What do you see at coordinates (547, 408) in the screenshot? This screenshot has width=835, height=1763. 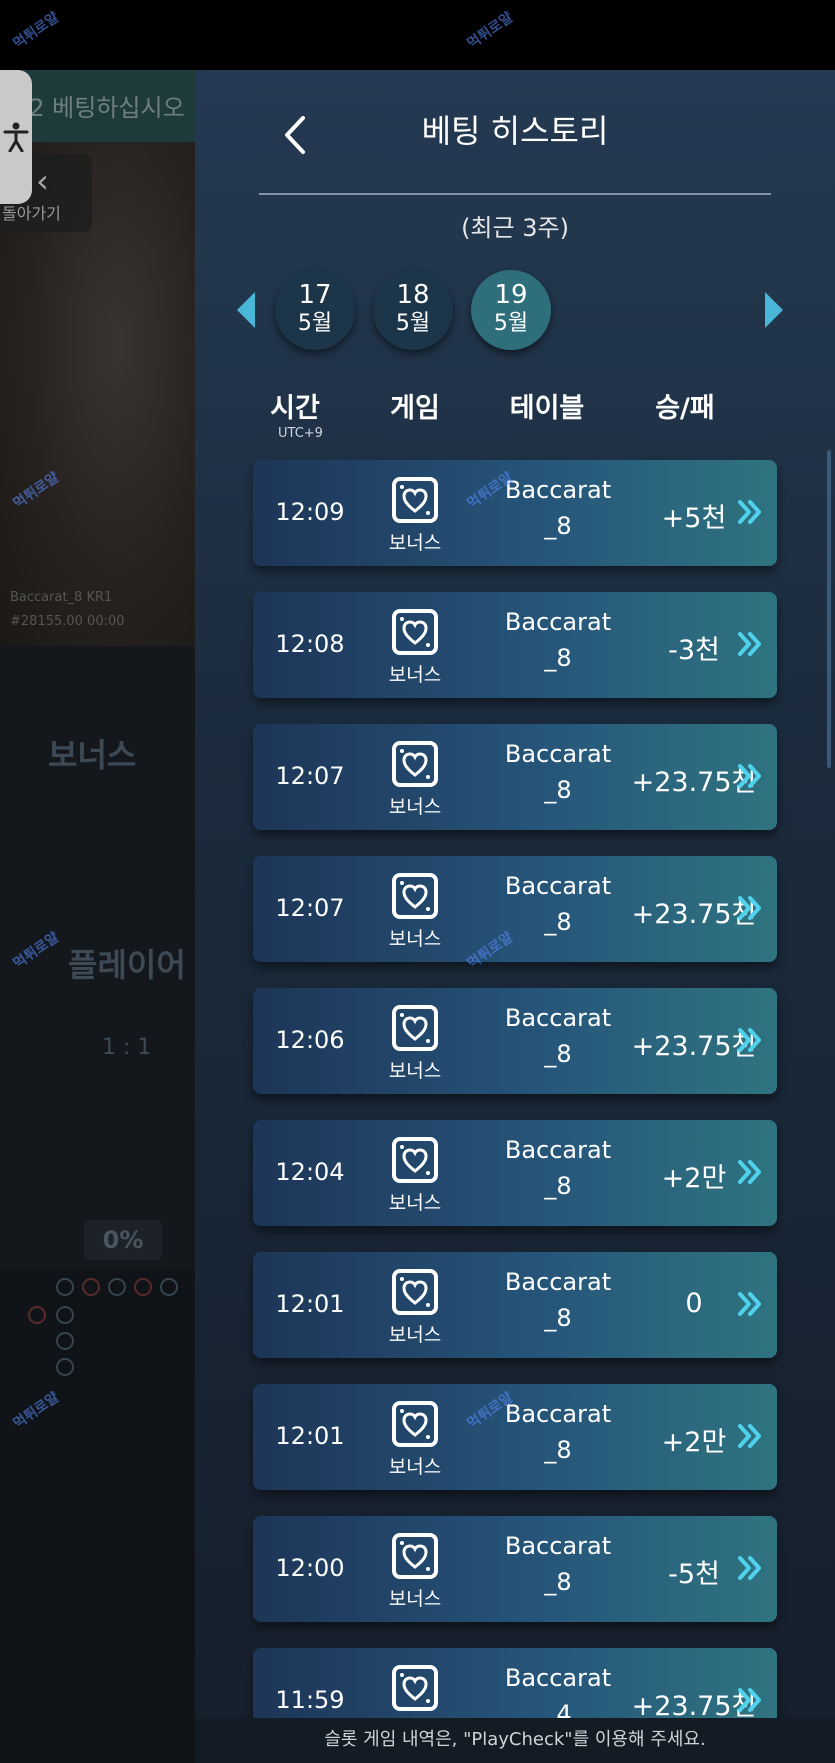 I see `column-header-table: 테이블` at bounding box center [547, 408].